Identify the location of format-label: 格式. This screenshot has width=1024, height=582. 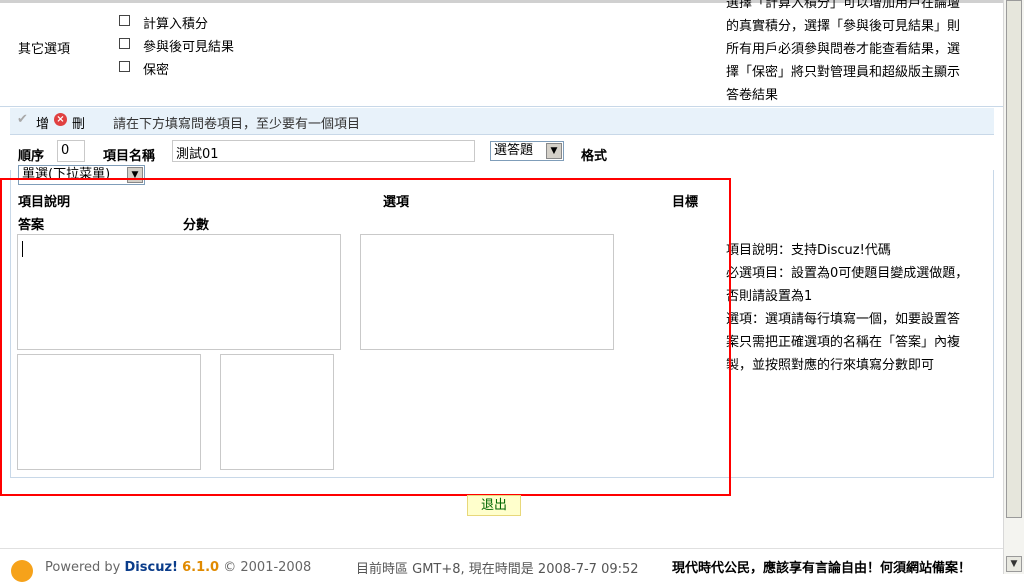
(594, 156).